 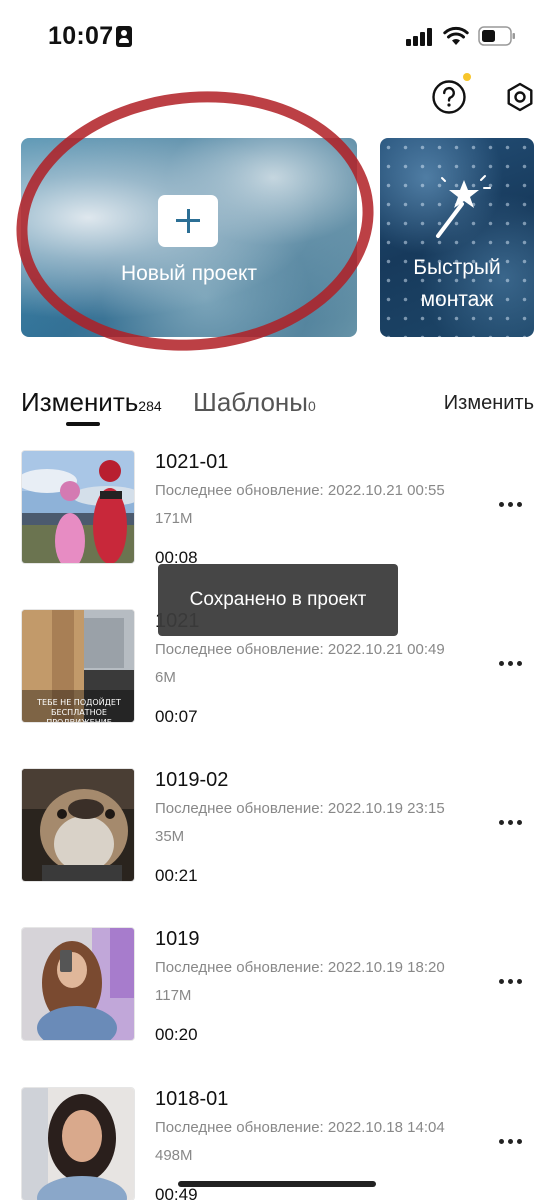 What do you see at coordinates (277, 1184) in the screenshot?
I see `home-indicator` at bounding box center [277, 1184].